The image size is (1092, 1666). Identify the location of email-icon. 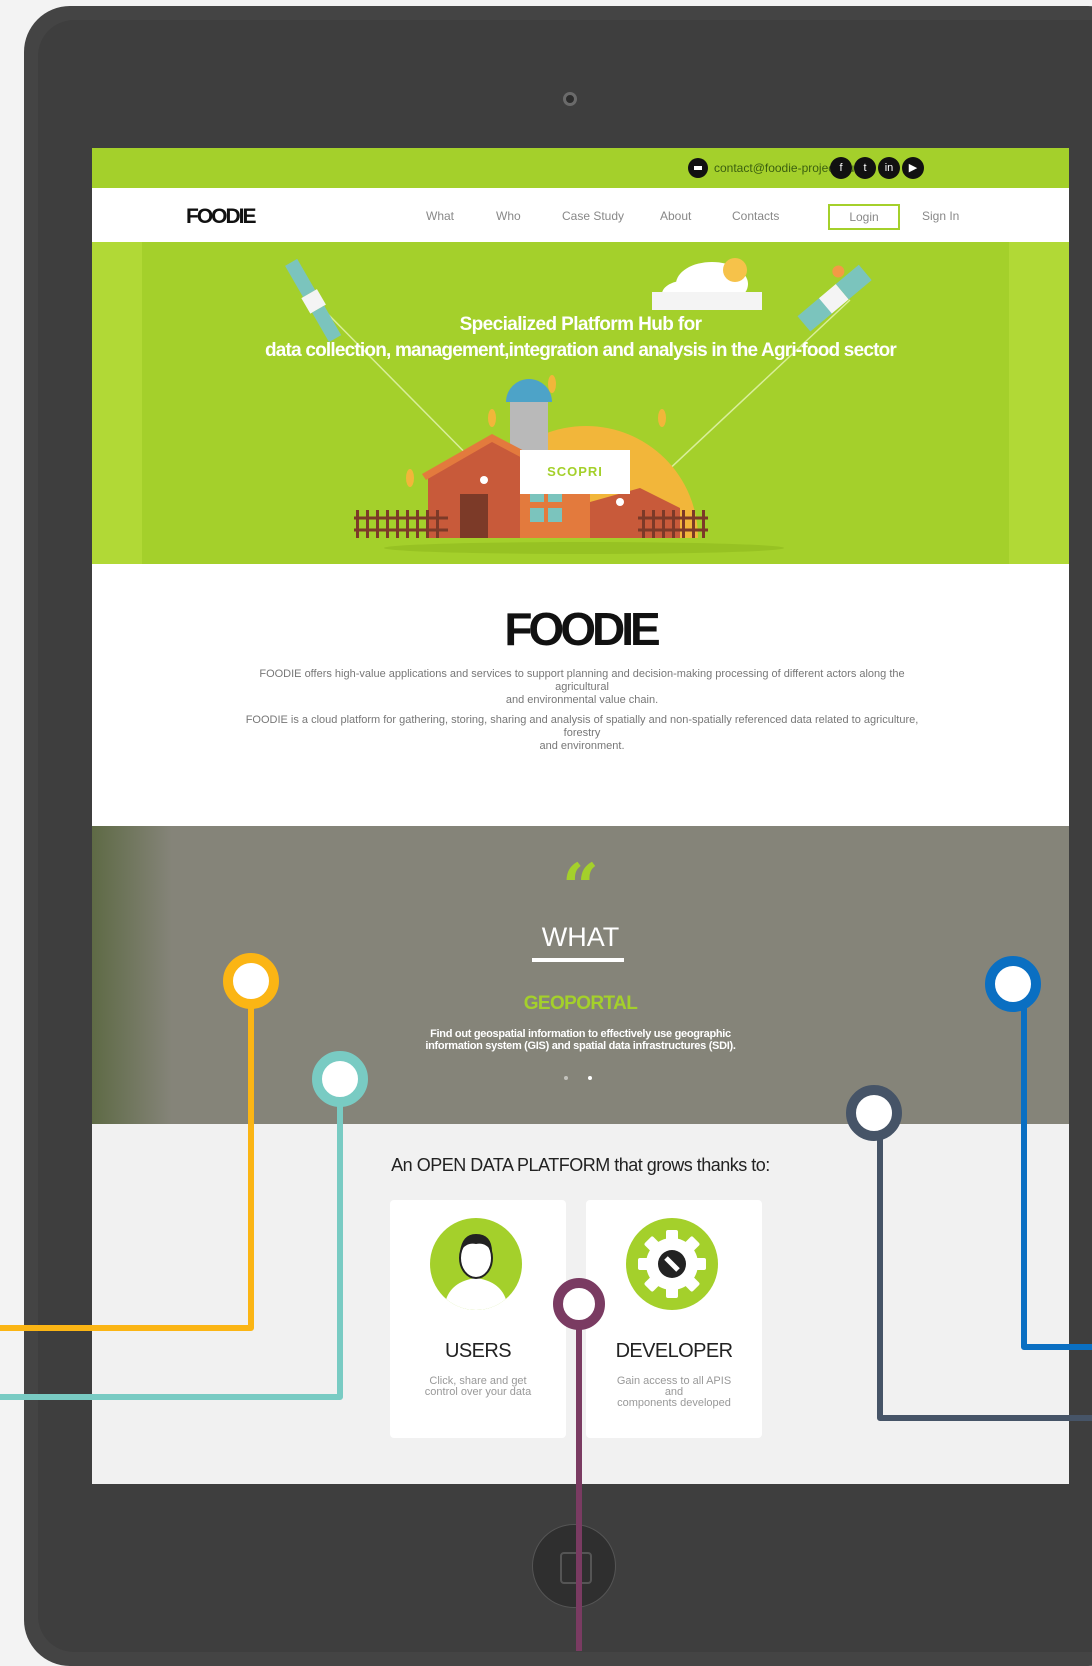
(698, 168).